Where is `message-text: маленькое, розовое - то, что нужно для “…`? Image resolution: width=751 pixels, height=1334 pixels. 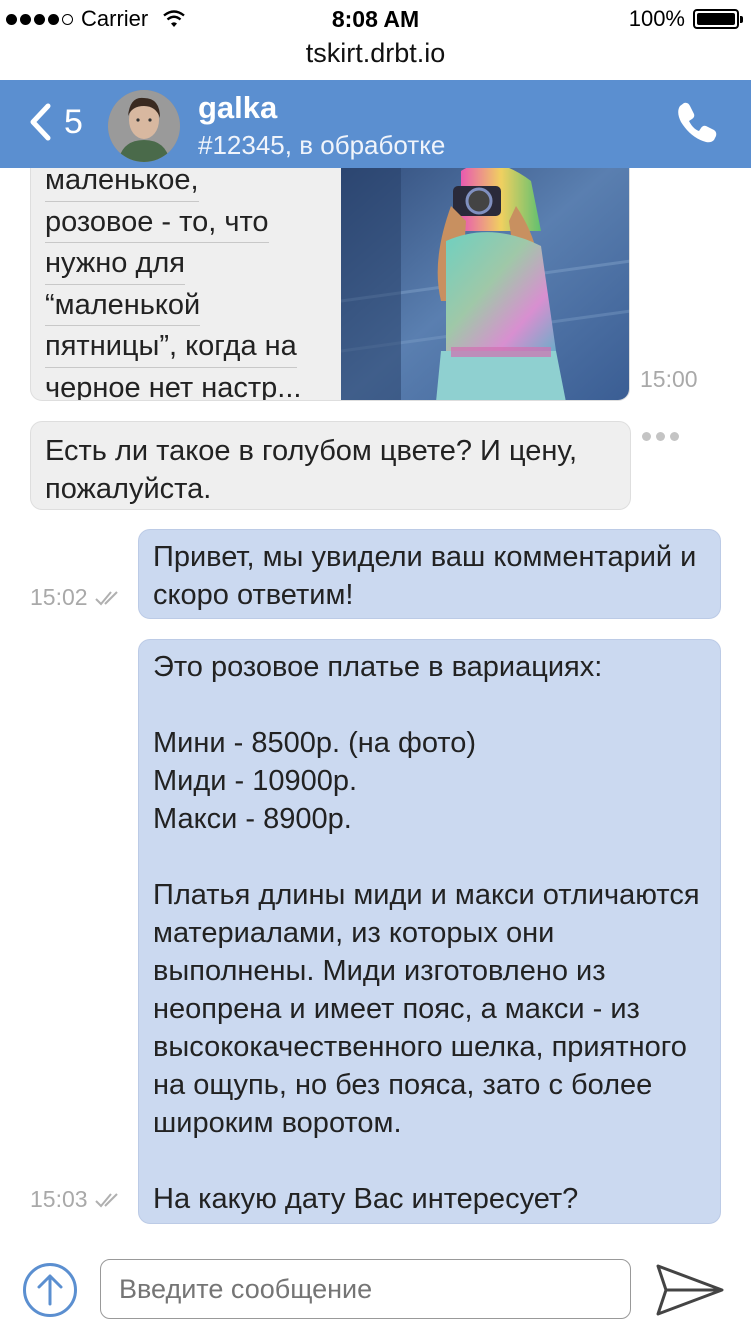 message-text: маленькое, розовое - то, что нужно для “… is located at coordinates (193, 281).